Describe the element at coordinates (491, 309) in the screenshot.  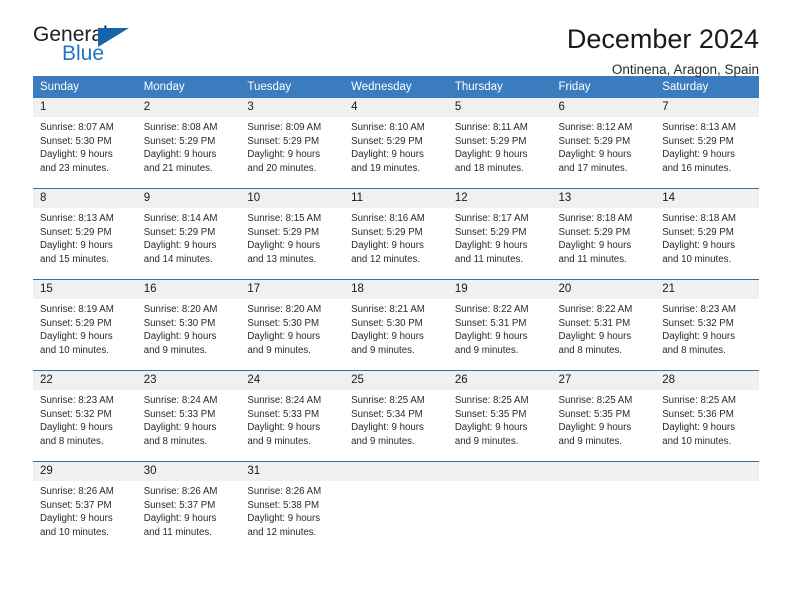
I see `sunrise-time: Sunrise: 8:22 AM` at that location.